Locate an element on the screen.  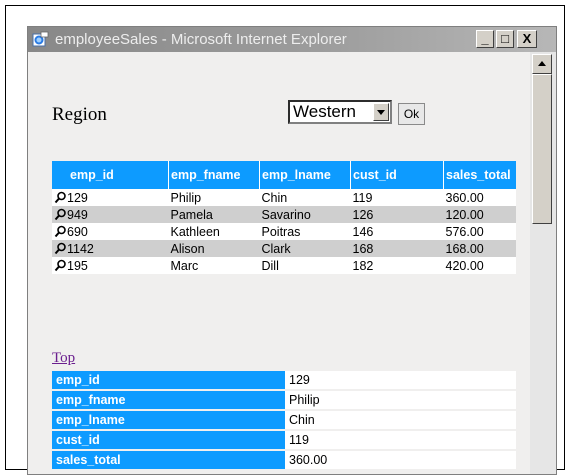
header-cust-id: cust_id is located at coordinates (397, 175).